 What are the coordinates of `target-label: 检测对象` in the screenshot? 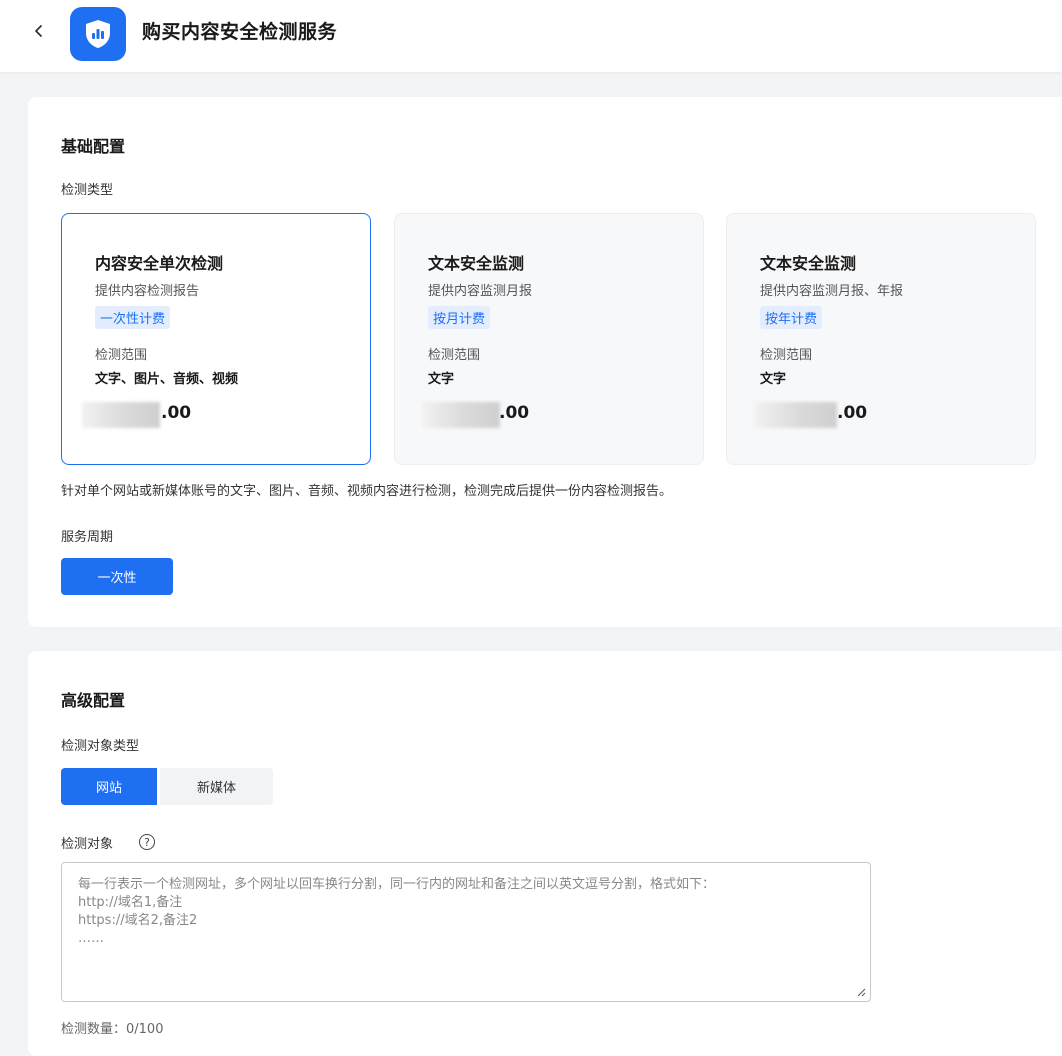 It's located at (87, 844).